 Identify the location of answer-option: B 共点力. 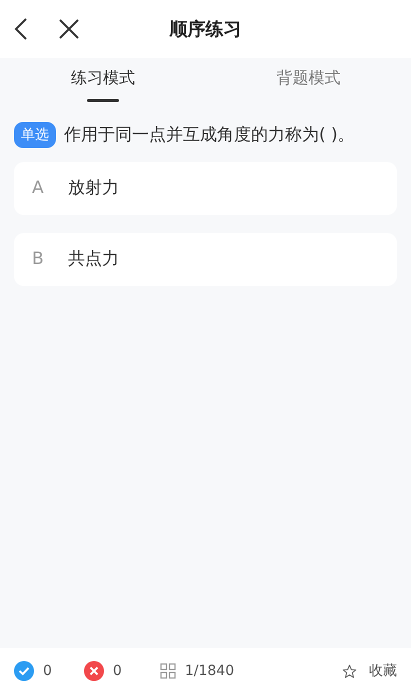
(205, 259).